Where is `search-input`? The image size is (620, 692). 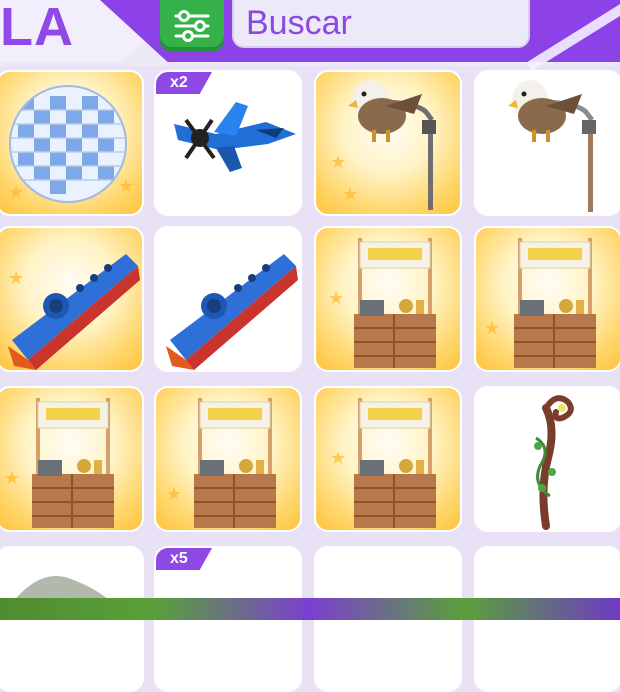 search-input is located at coordinates (381, 24).